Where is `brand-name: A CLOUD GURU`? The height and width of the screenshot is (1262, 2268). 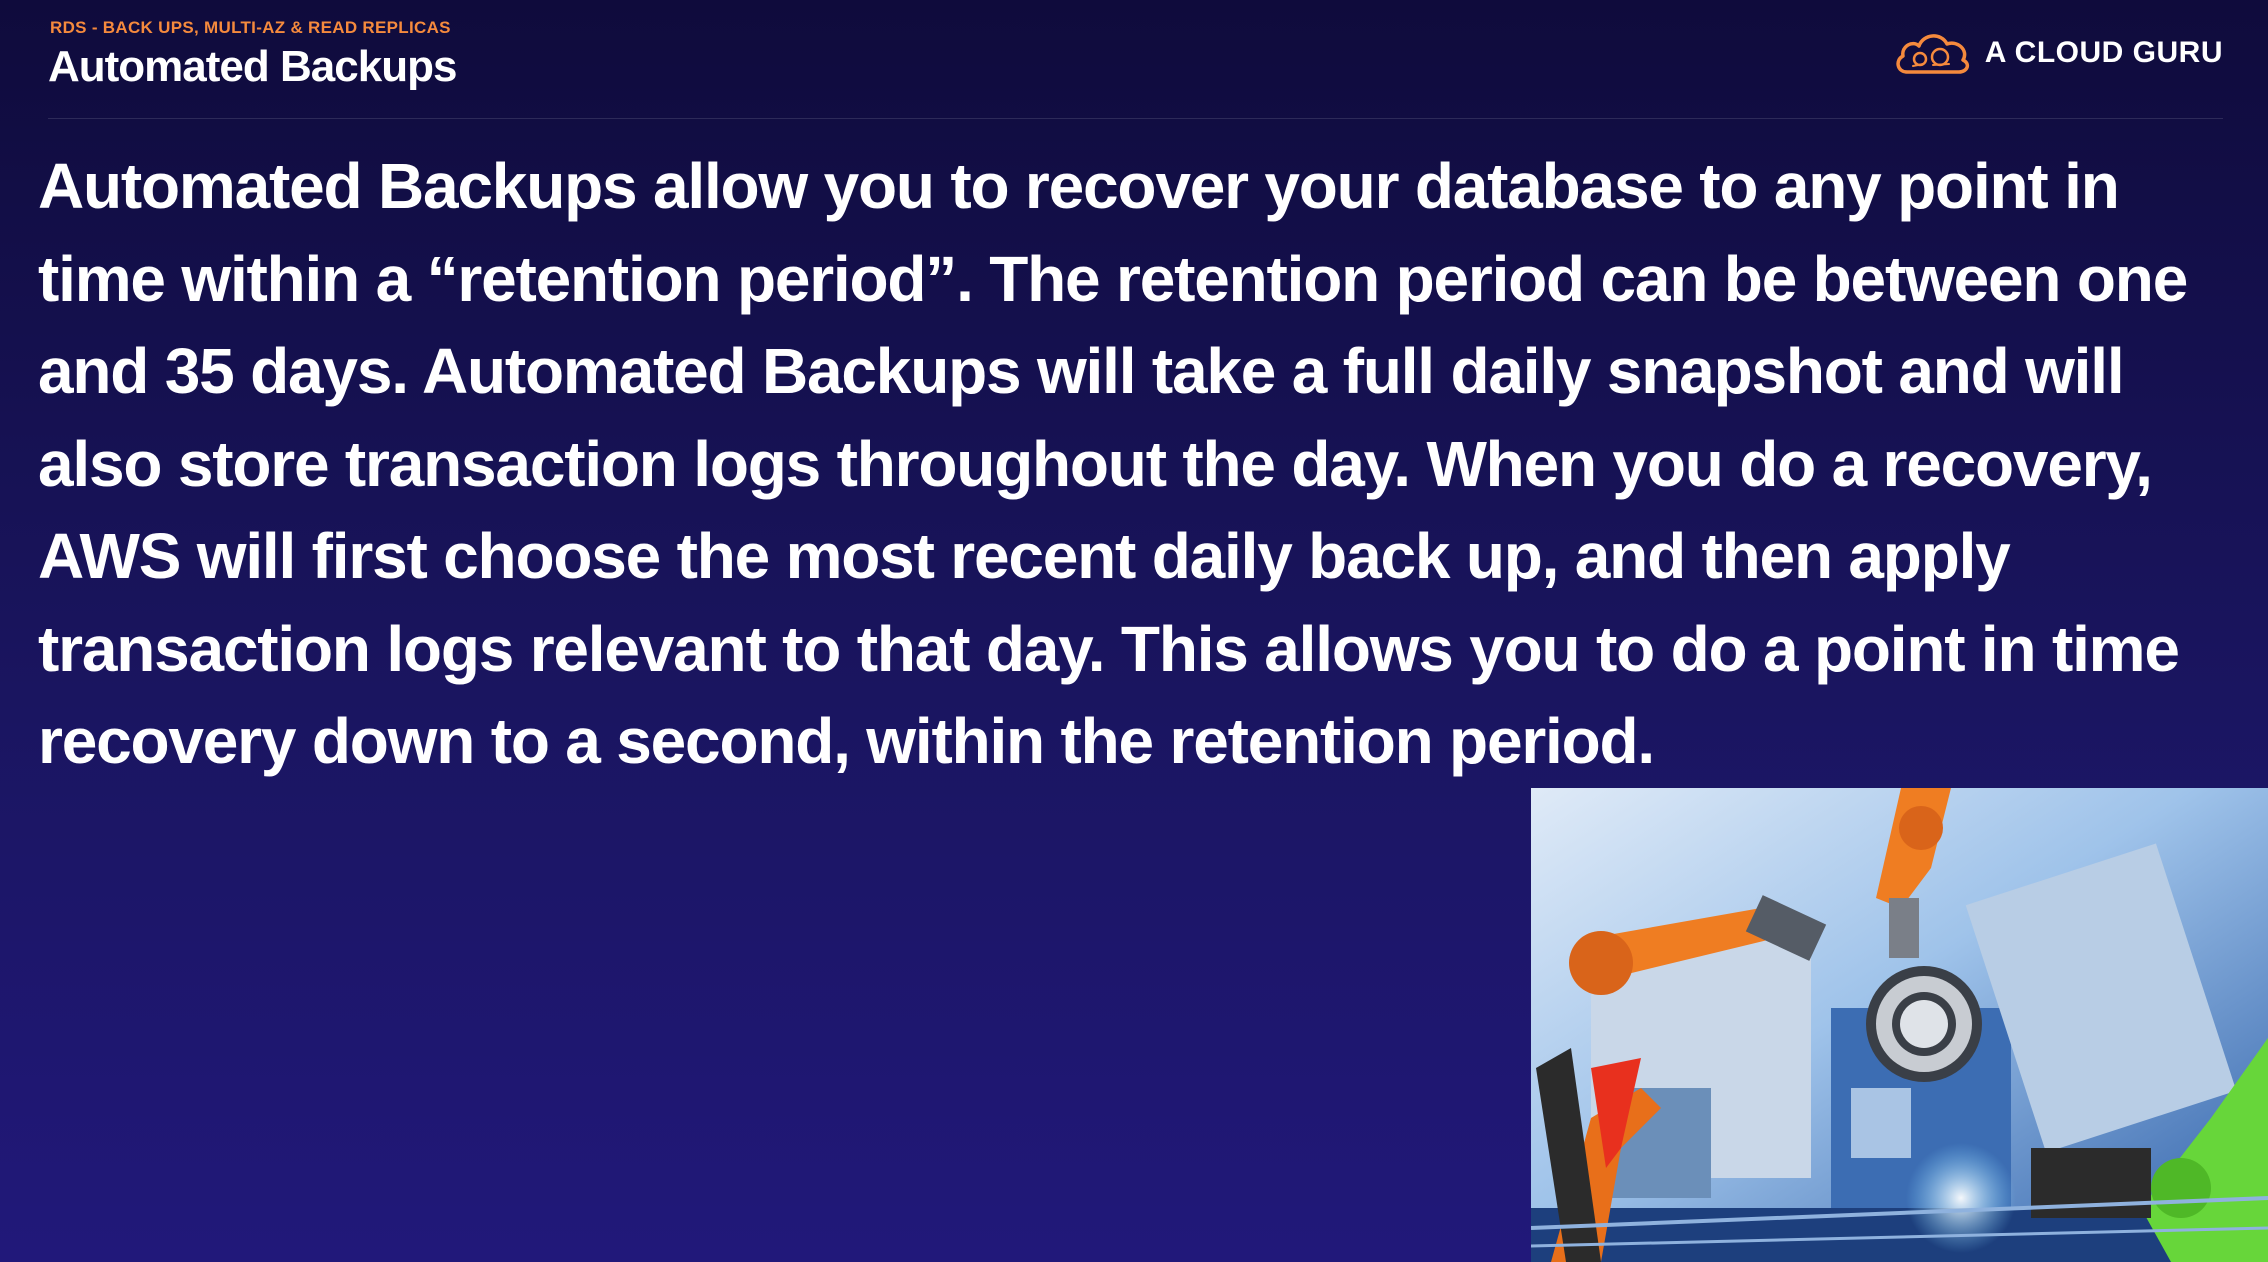 brand-name: A CLOUD GURU is located at coordinates (2103, 52).